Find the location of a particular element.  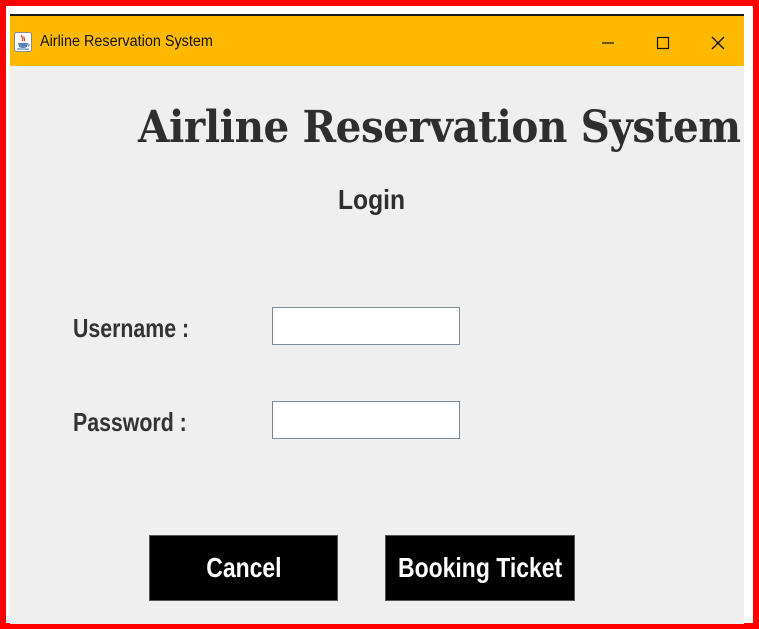

username-input is located at coordinates (366, 326).